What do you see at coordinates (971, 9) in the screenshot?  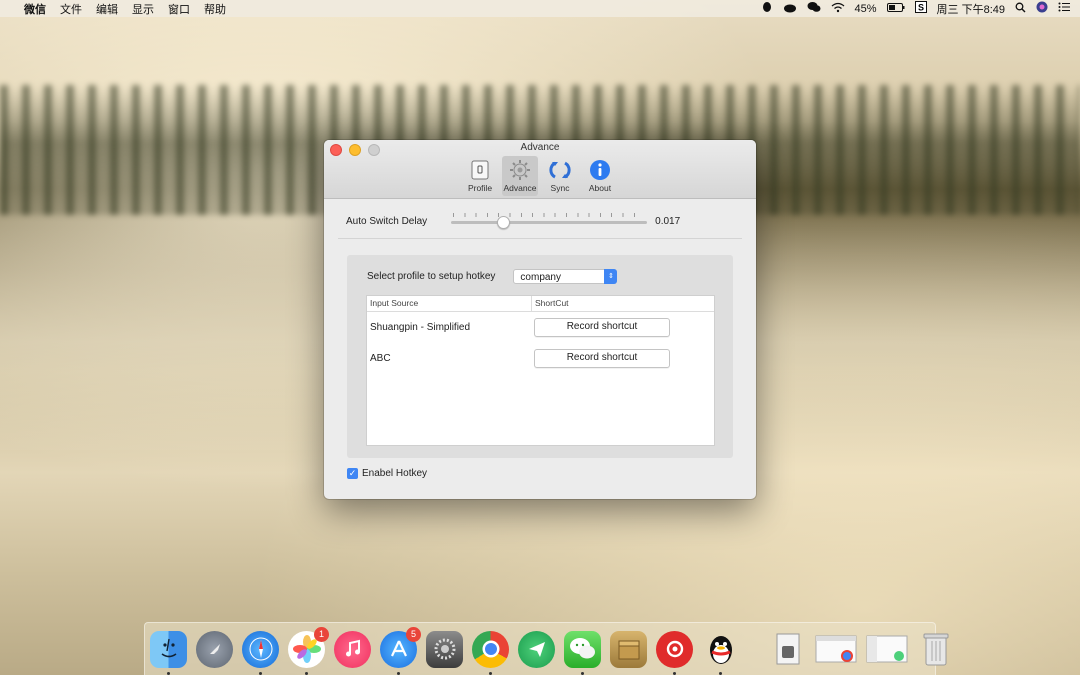 I see `menubar-datetime: 周三 下午8:49` at bounding box center [971, 9].